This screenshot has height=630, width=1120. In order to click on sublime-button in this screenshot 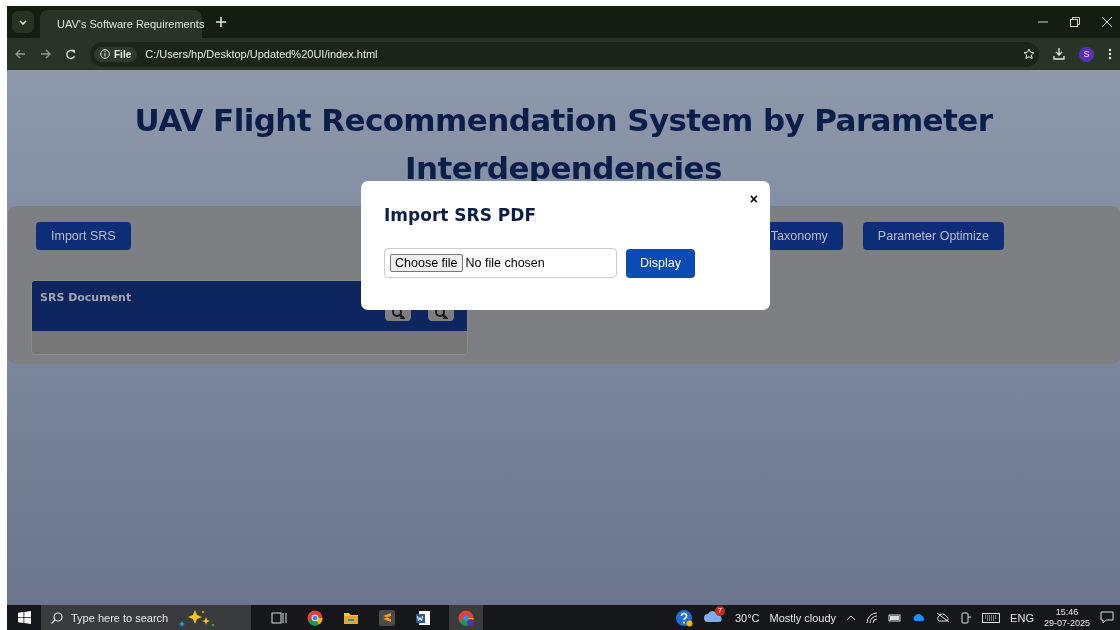, I will do `click(387, 617)`.